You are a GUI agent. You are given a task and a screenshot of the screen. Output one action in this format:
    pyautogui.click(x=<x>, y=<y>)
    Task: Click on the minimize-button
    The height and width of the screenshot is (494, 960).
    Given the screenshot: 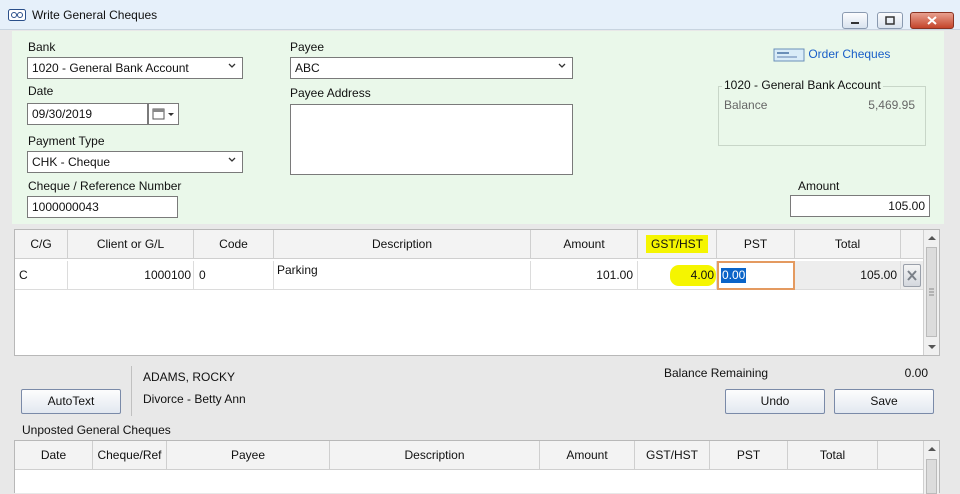 What is the action you would take?
    pyautogui.click(x=855, y=20)
    